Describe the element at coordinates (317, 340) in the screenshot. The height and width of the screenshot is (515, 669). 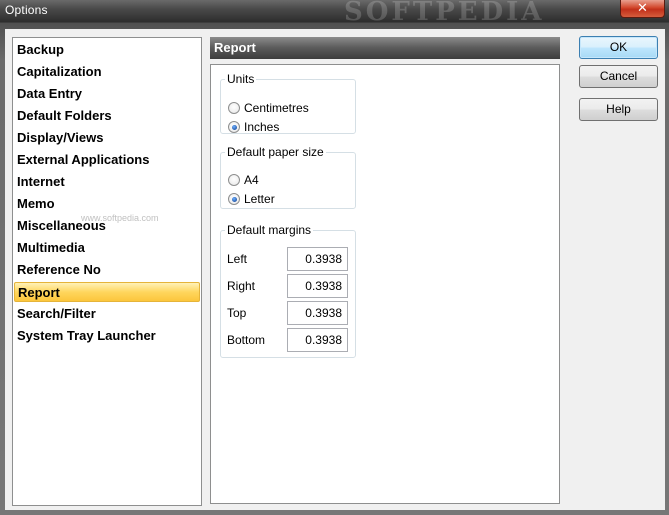
I see `margin-bottom-input: 0.3938` at that location.